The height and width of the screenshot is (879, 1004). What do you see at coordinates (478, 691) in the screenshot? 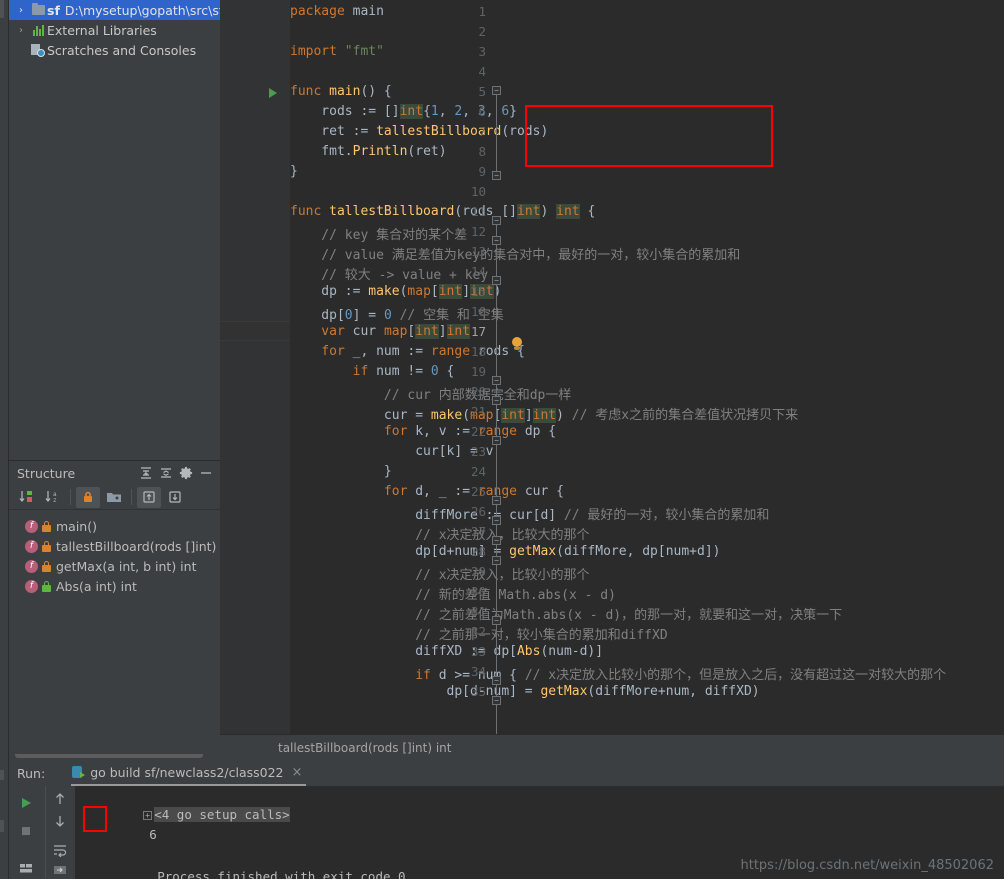
I see `line-number: 35` at bounding box center [478, 691].